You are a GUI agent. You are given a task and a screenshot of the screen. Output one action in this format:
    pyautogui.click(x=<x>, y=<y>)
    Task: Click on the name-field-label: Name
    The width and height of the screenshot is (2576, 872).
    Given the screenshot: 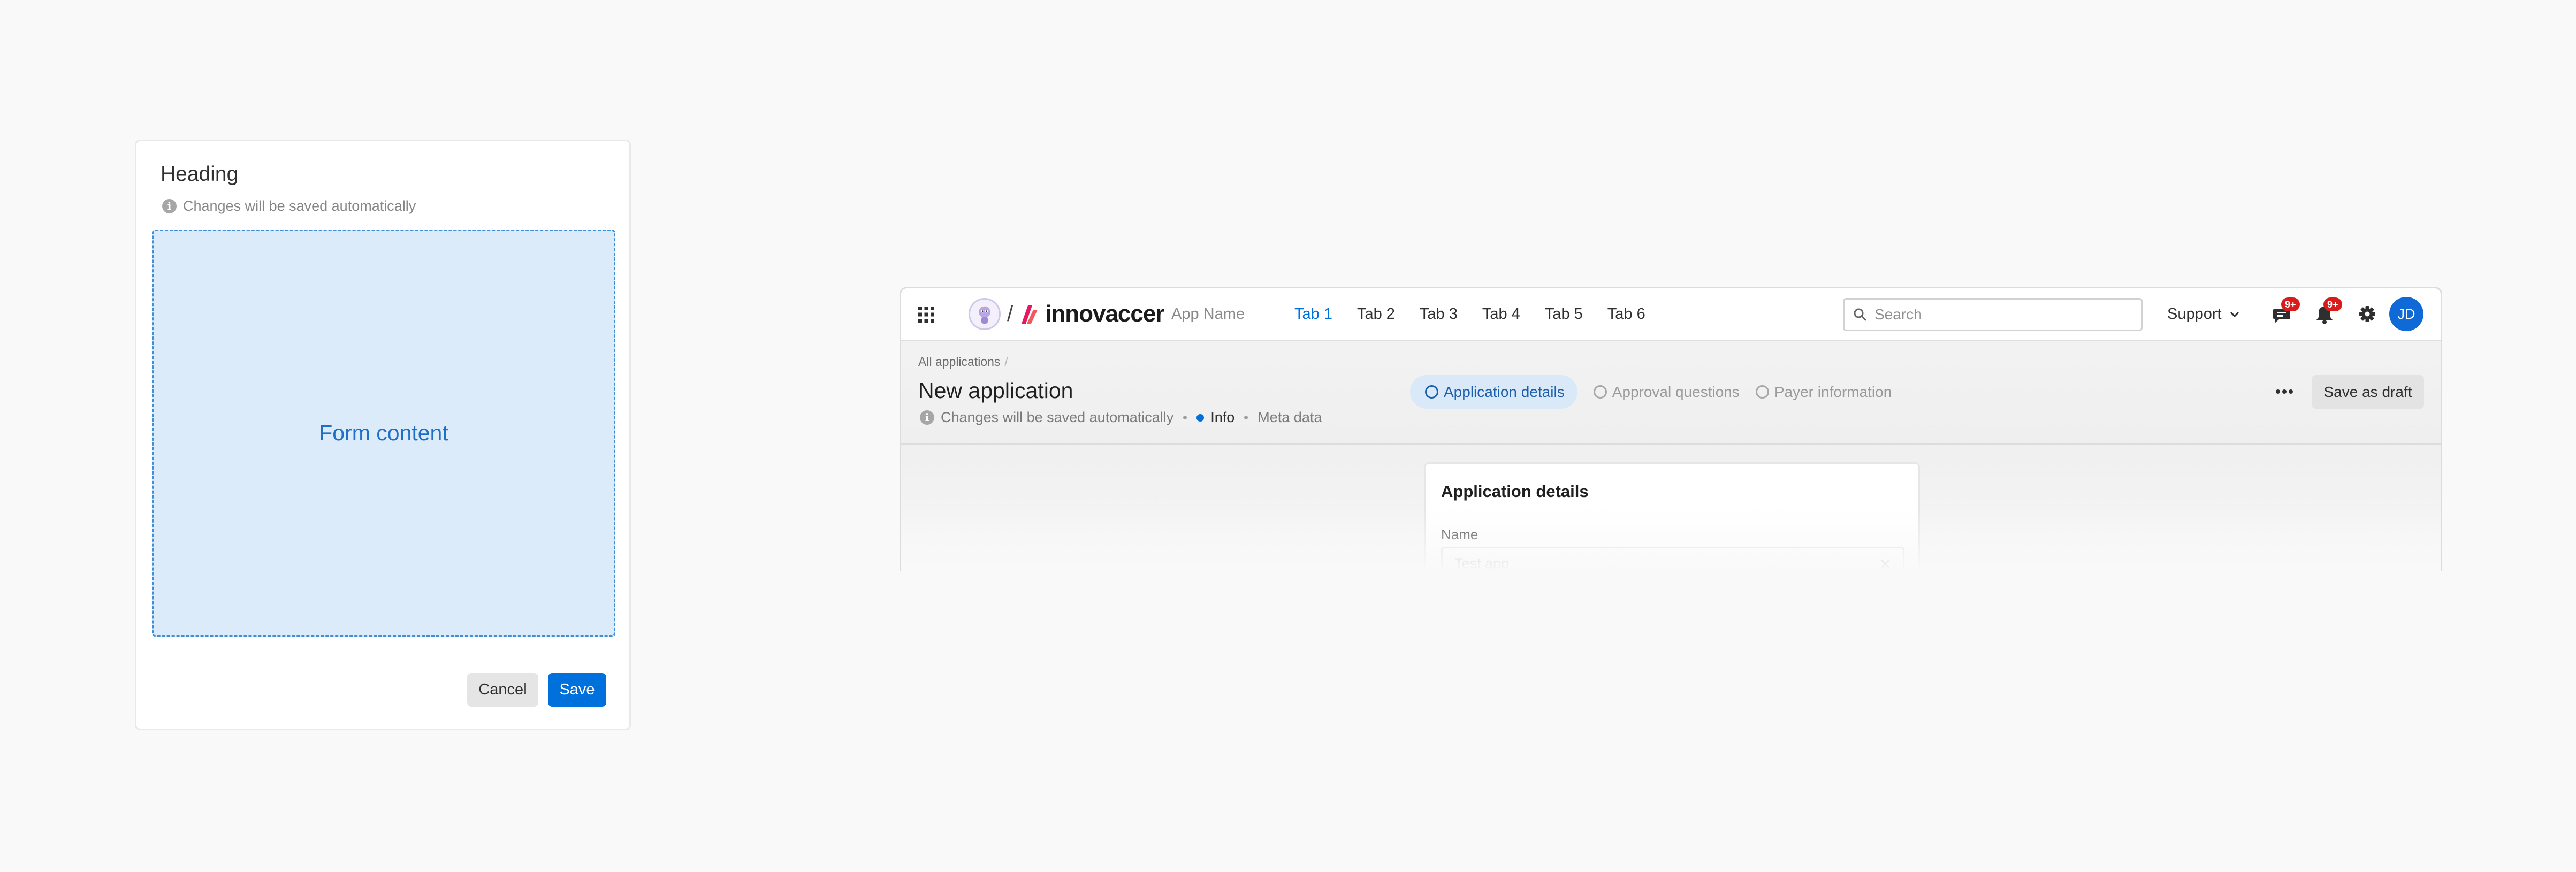 What is the action you would take?
    pyautogui.click(x=1459, y=534)
    